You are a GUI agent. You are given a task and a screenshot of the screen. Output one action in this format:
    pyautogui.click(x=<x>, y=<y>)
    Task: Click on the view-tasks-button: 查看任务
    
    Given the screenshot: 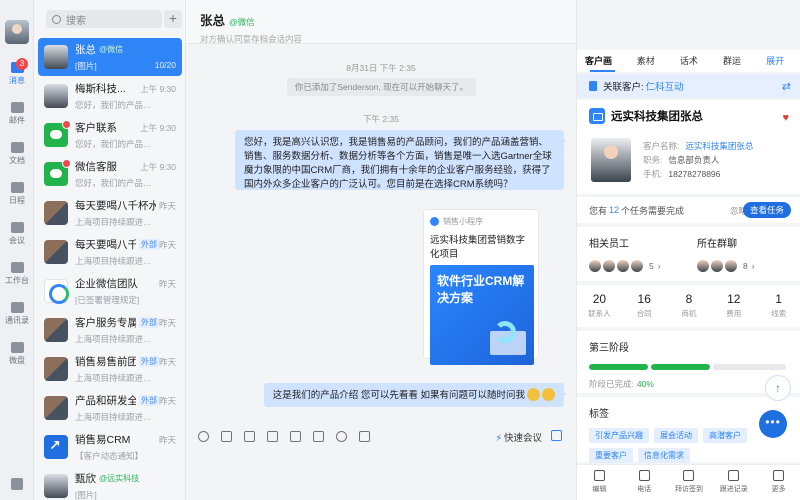 What is the action you would take?
    pyautogui.click(x=766, y=210)
    